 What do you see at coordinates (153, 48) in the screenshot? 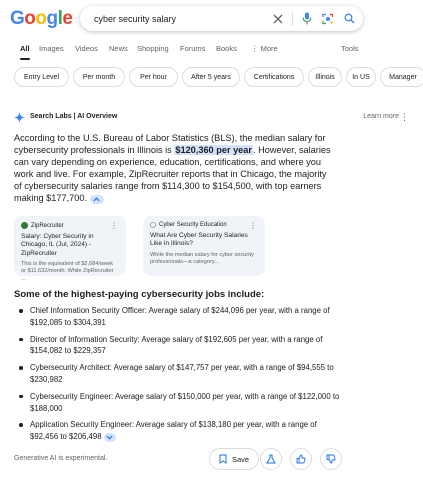
I see `tab-shopping: Shopping` at bounding box center [153, 48].